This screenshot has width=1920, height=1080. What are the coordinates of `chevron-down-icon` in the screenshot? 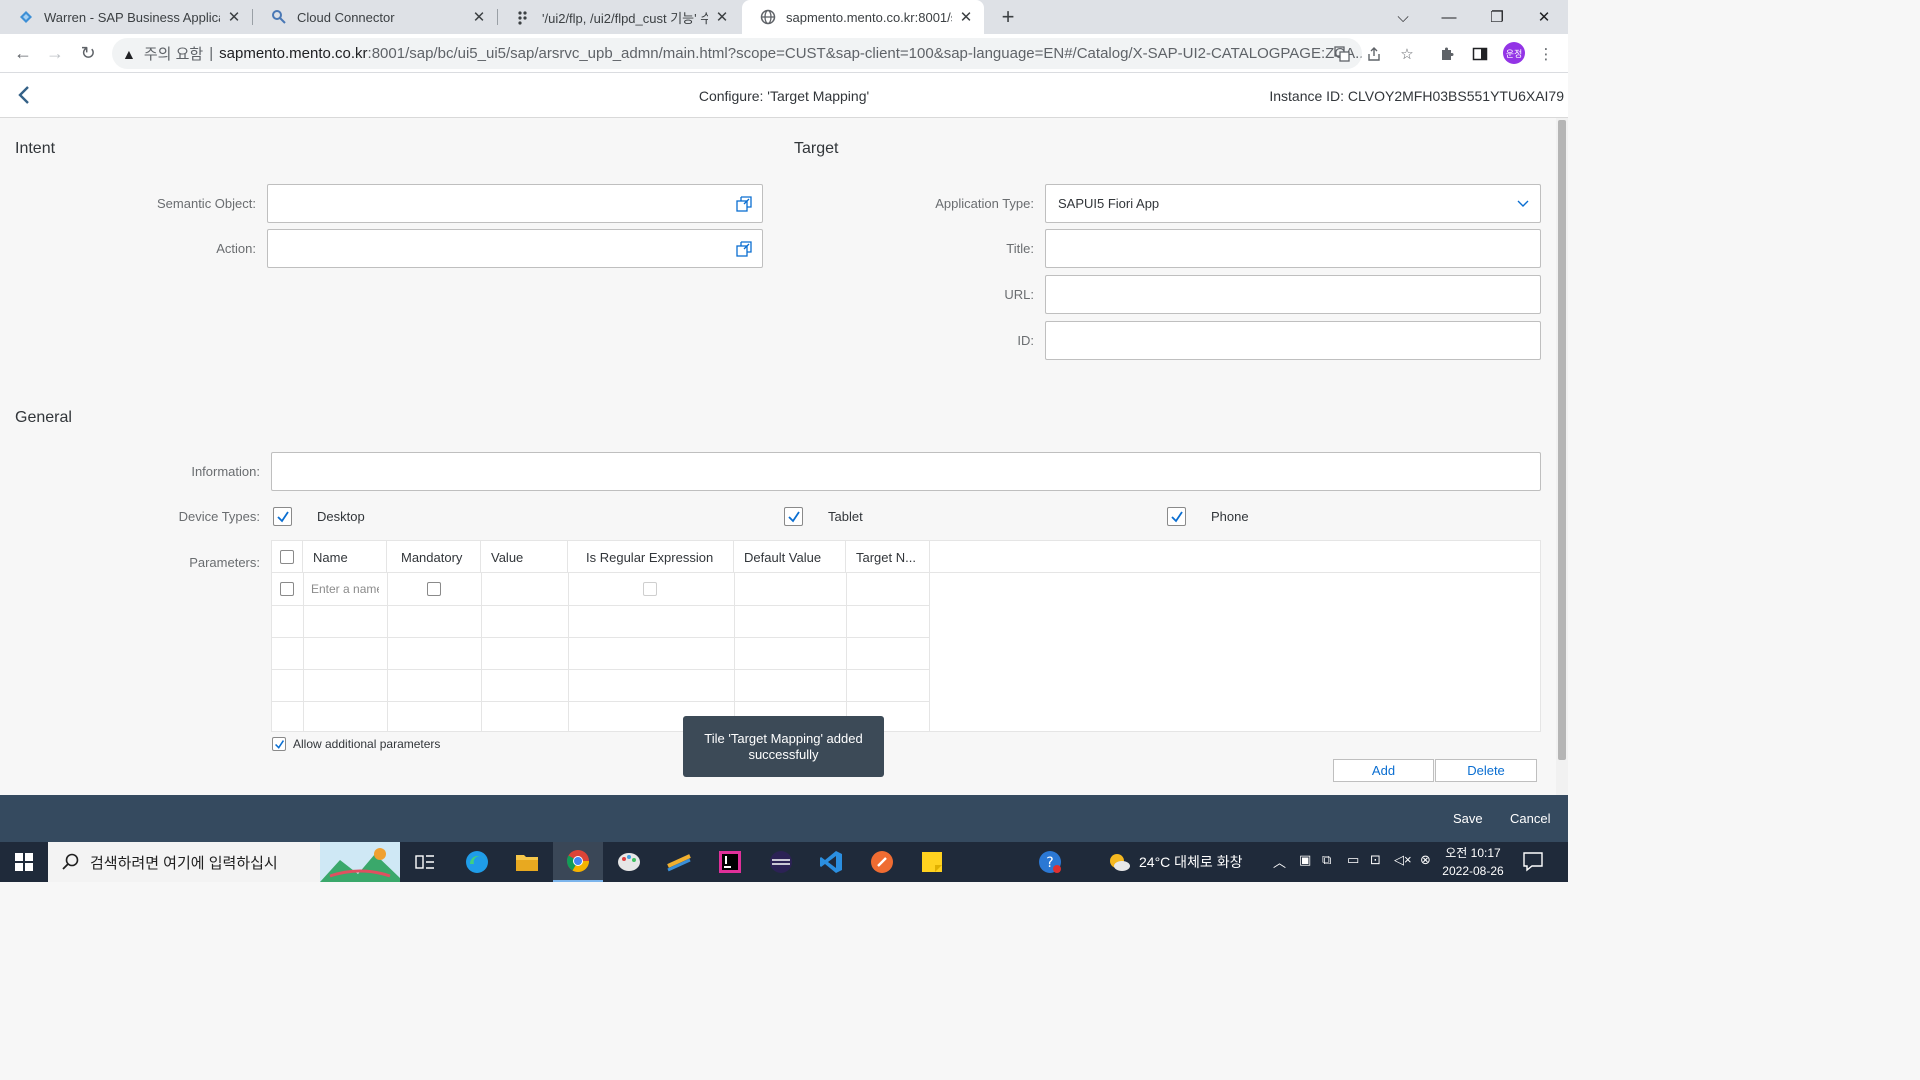 It's located at (1523, 203).